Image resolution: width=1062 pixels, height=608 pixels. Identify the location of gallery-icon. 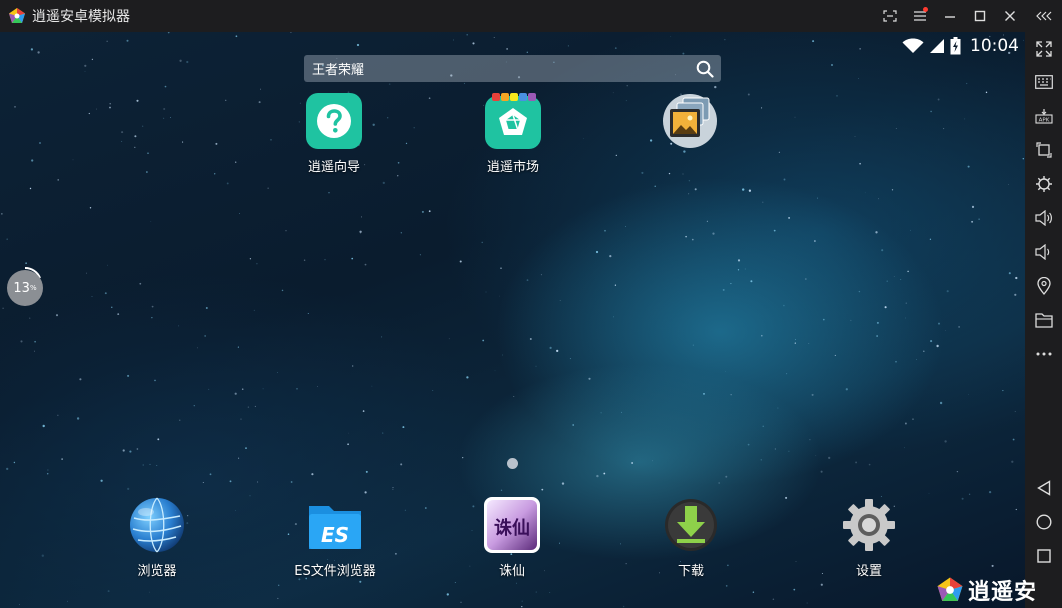
(690, 121).